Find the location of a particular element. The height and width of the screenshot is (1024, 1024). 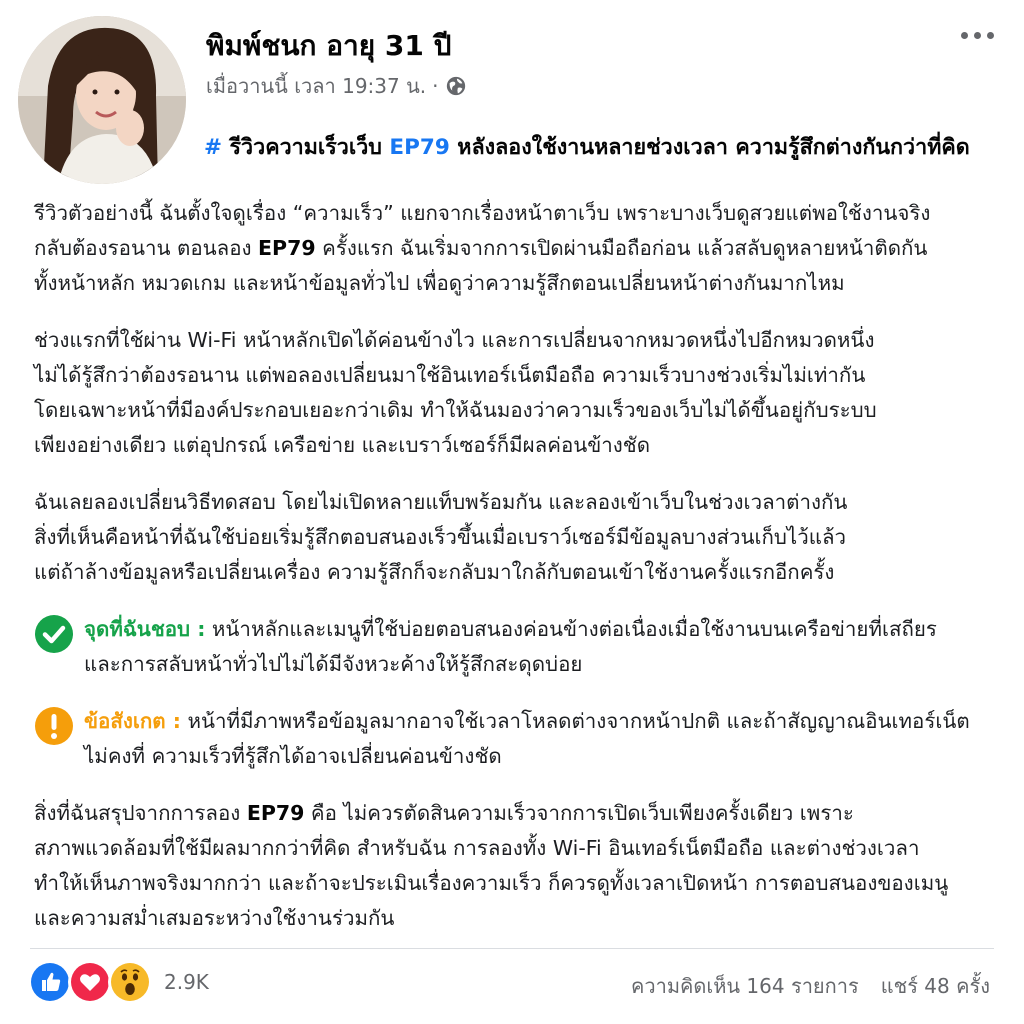

post-timestamp: เมื่อวานนี้ เวลา 19:37 น. is located at coordinates (316, 86).